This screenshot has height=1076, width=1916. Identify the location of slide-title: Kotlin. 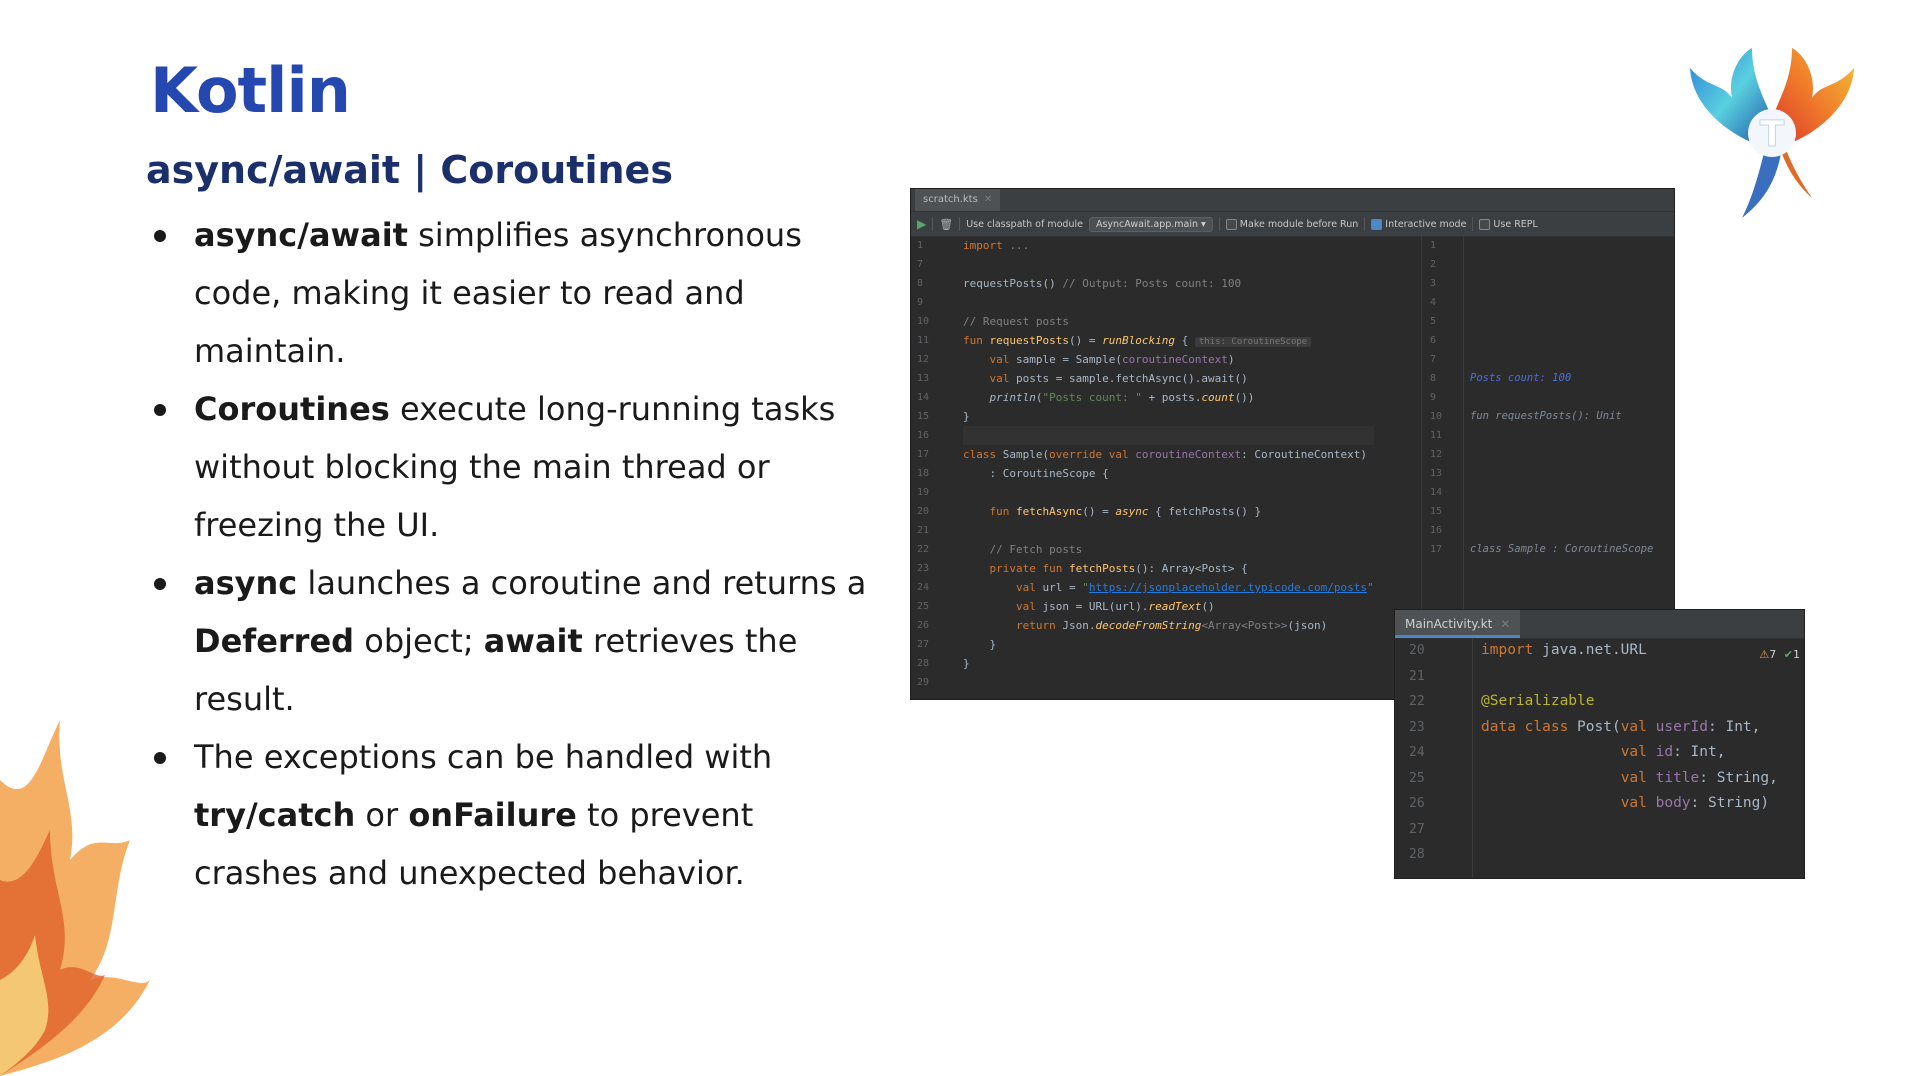
(250, 90).